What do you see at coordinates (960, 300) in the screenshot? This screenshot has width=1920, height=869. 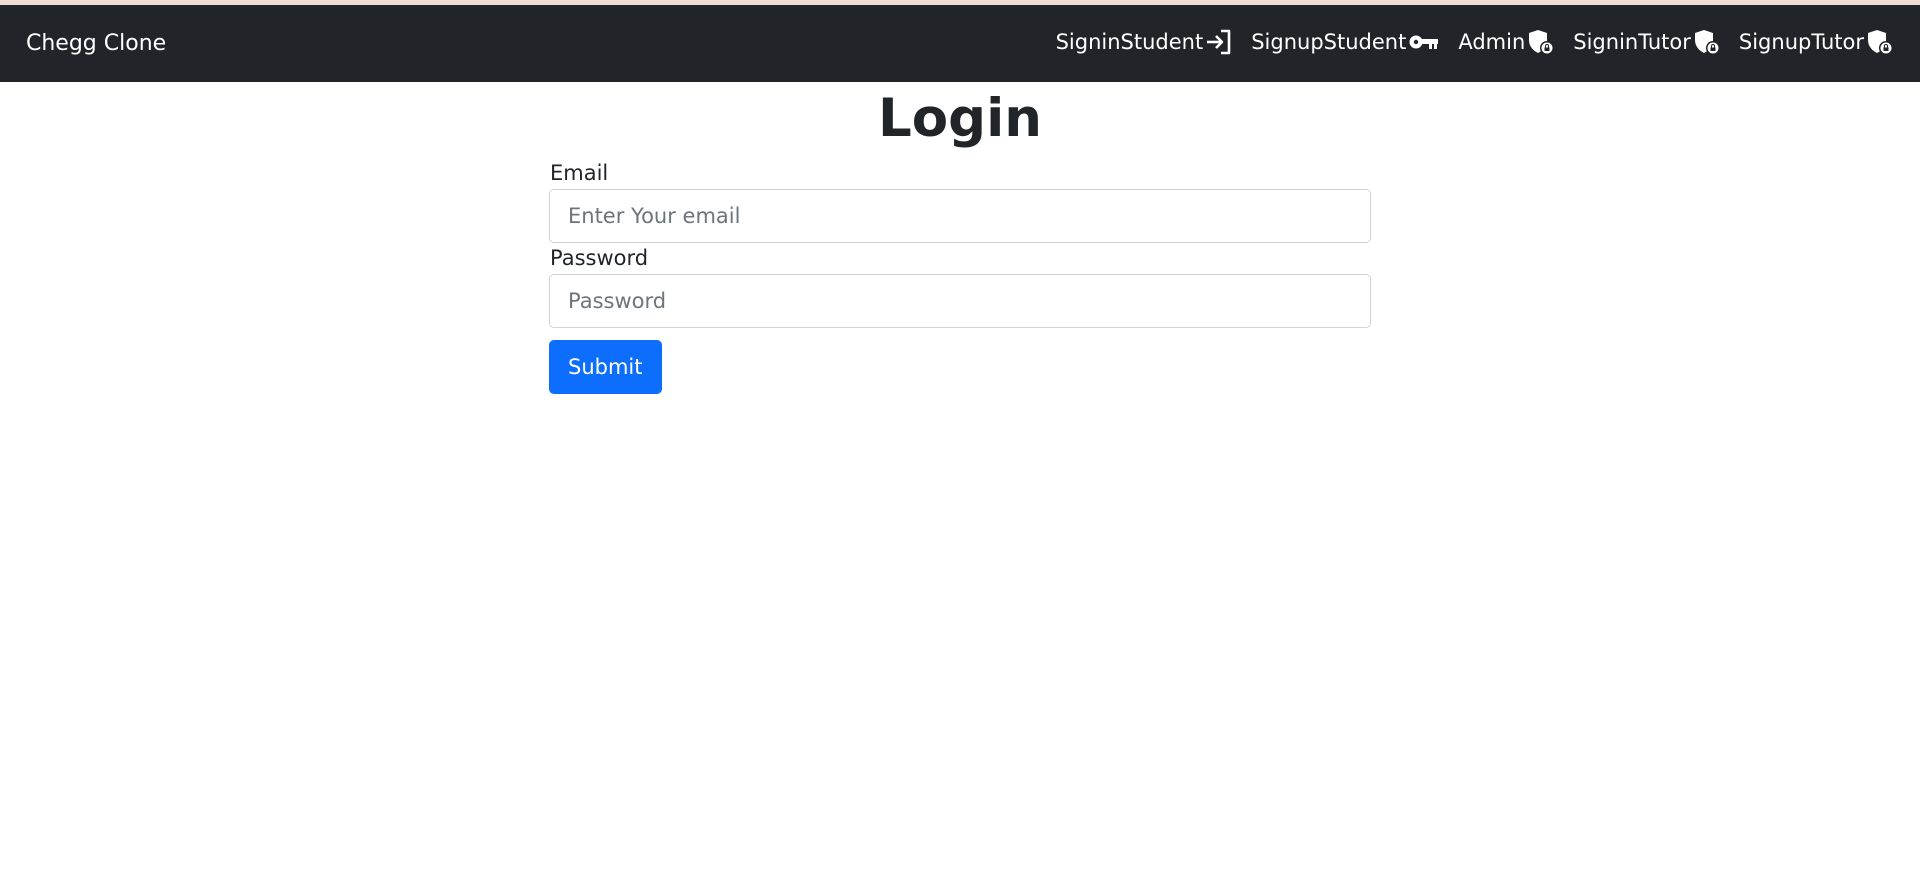 I see `password-field` at bounding box center [960, 300].